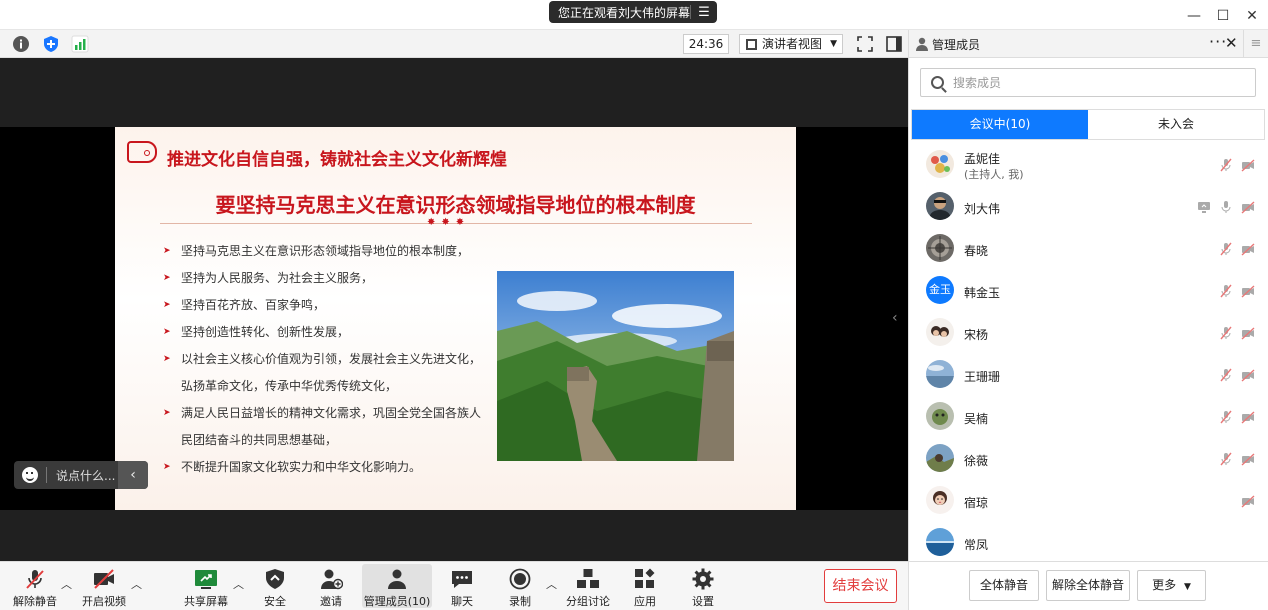  I want to click on share-screen-icon, so click(206, 579).